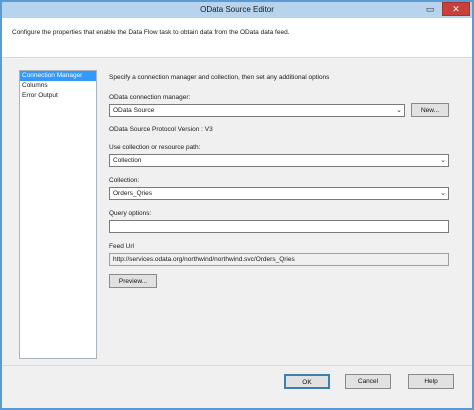  What do you see at coordinates (279, 160) in the screenshot?
I see `use-collection-select: Collection ⌄` at bounding box center [279, 160].